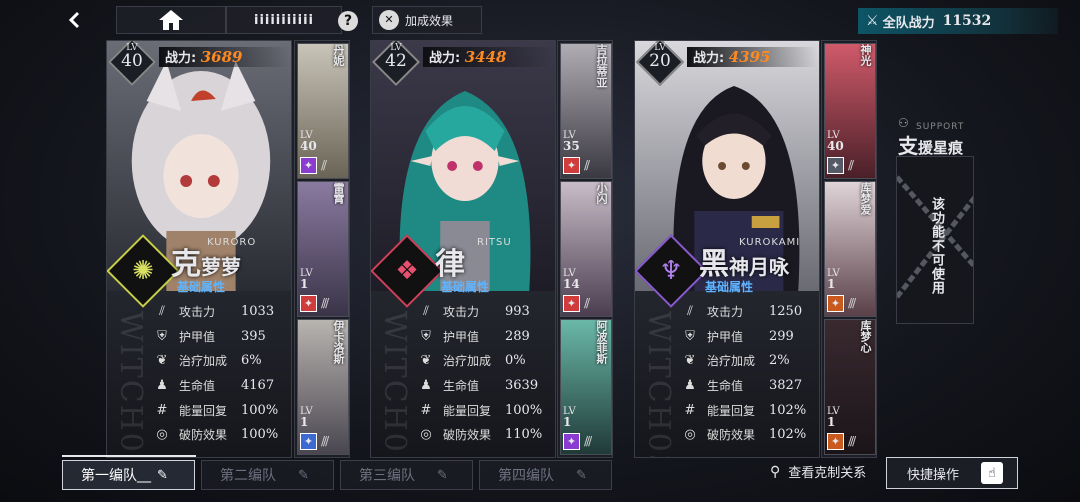 The height and width of the screenshot is (502, 1080). I want to click on team-power-bar: ⚔ 全队战力 11532, so click(958, 21).